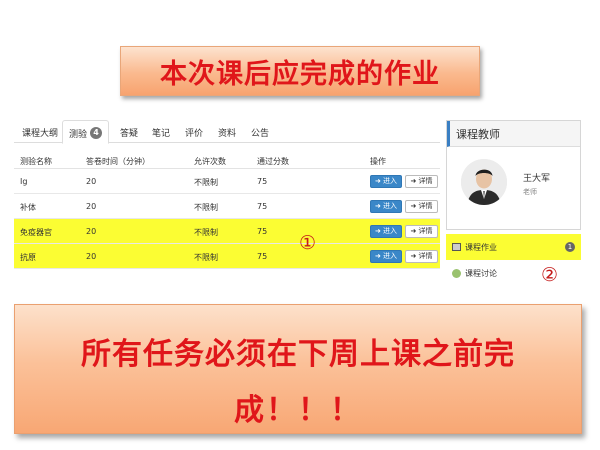 This screenshot has width=600, height=450. Describe the element at coordinates (550, 275) in the screenshot. I see `annotation-marker-two: ②` at that location.